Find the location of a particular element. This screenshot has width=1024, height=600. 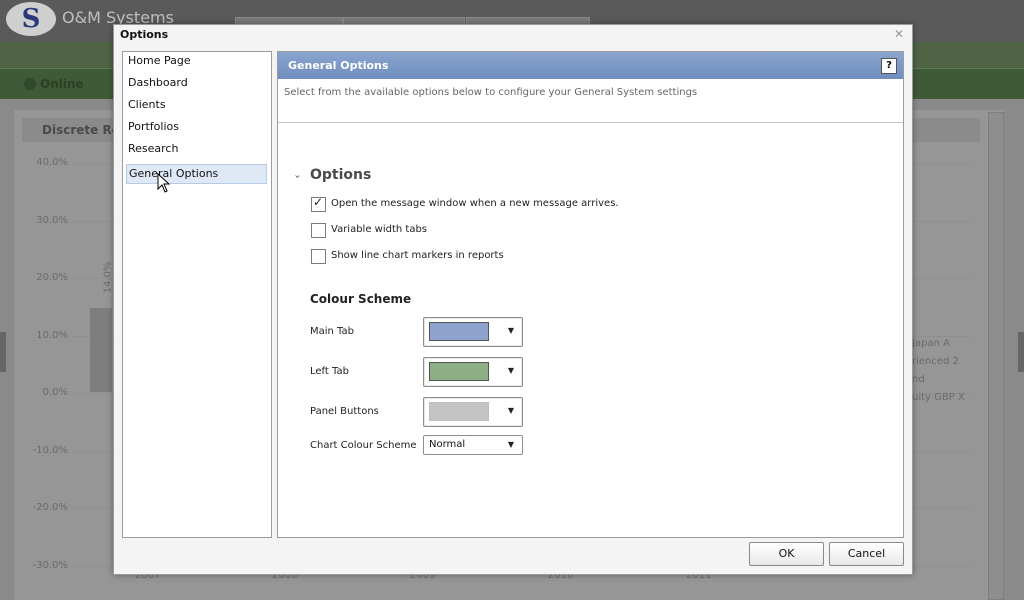

panel-buttons-colour-picker: ▼ is located at coordinates (473, 412).